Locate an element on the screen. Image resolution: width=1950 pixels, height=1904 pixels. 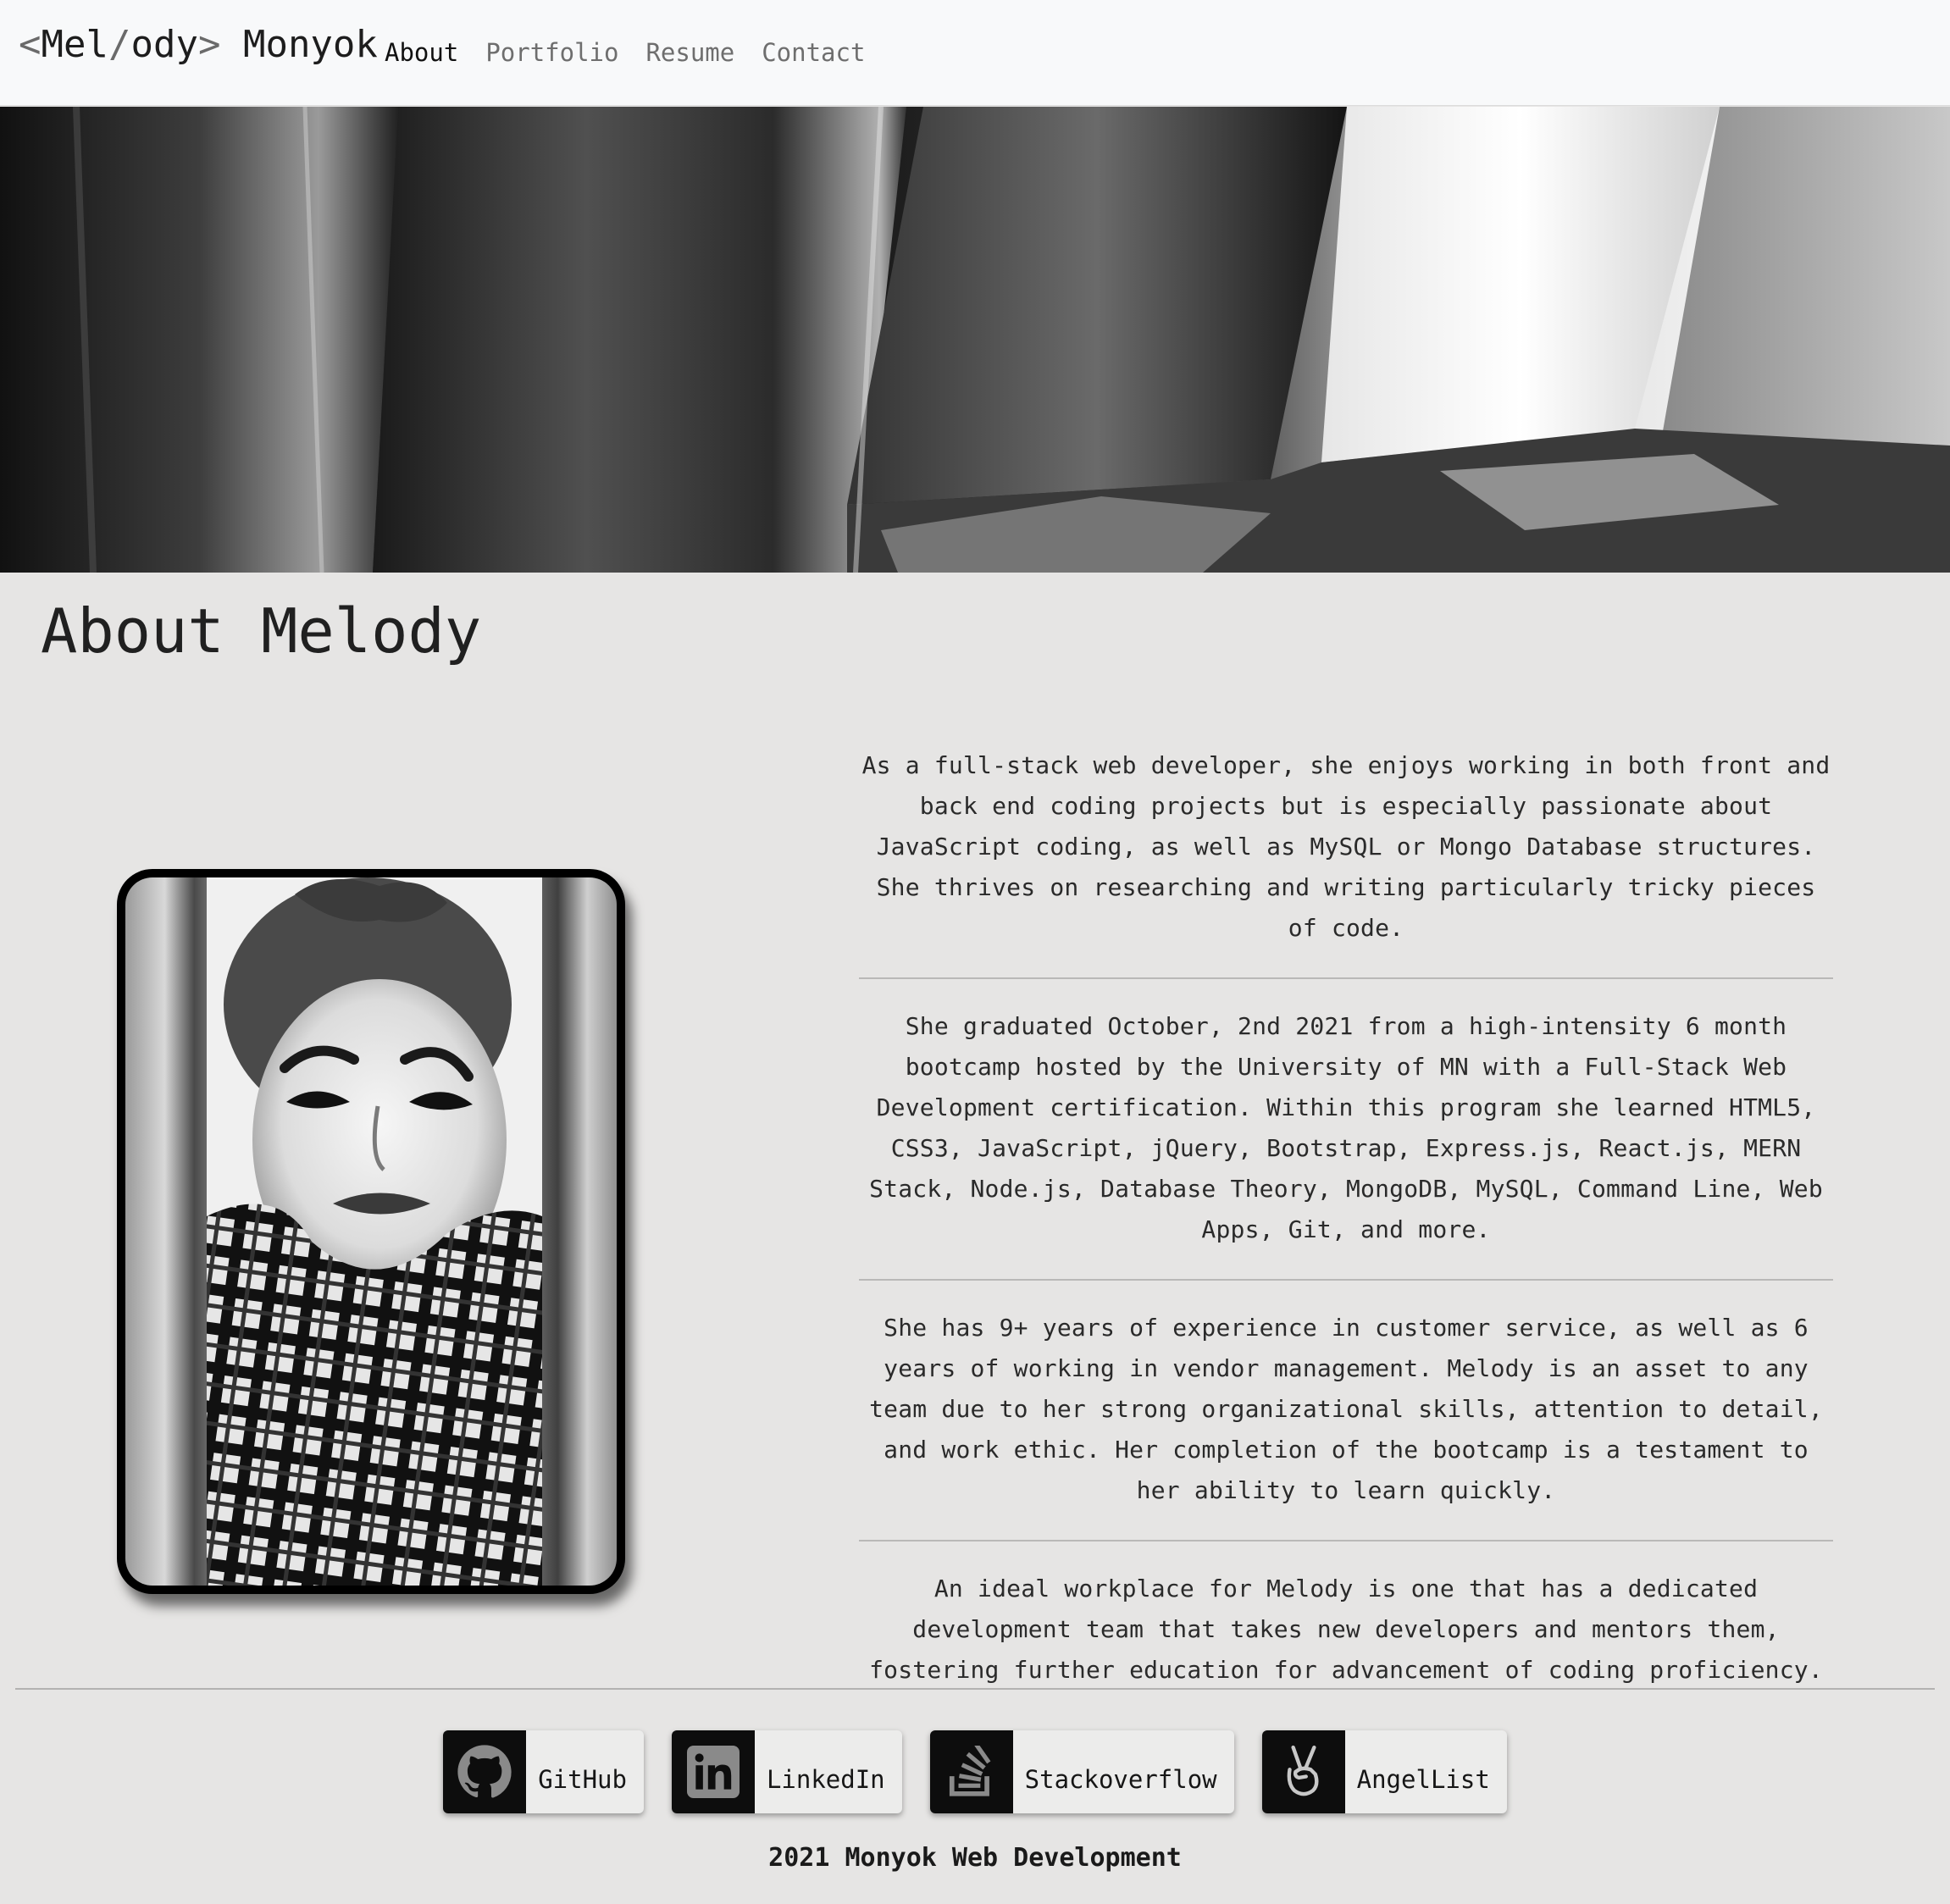
stackoverflow-label: Stackoverflow is located at coordinates (1120, 1779).